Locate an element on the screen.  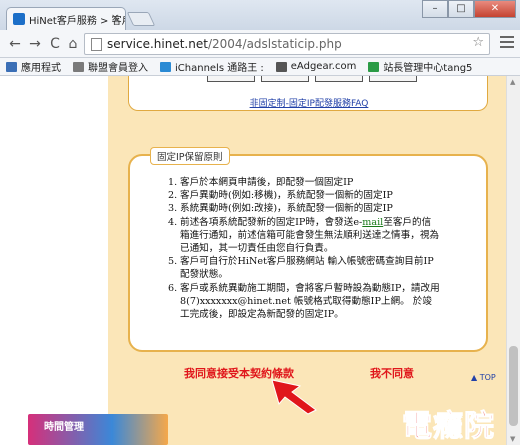
rules-legend: 固定IP保留原則 is located at coordinates (190, 156).